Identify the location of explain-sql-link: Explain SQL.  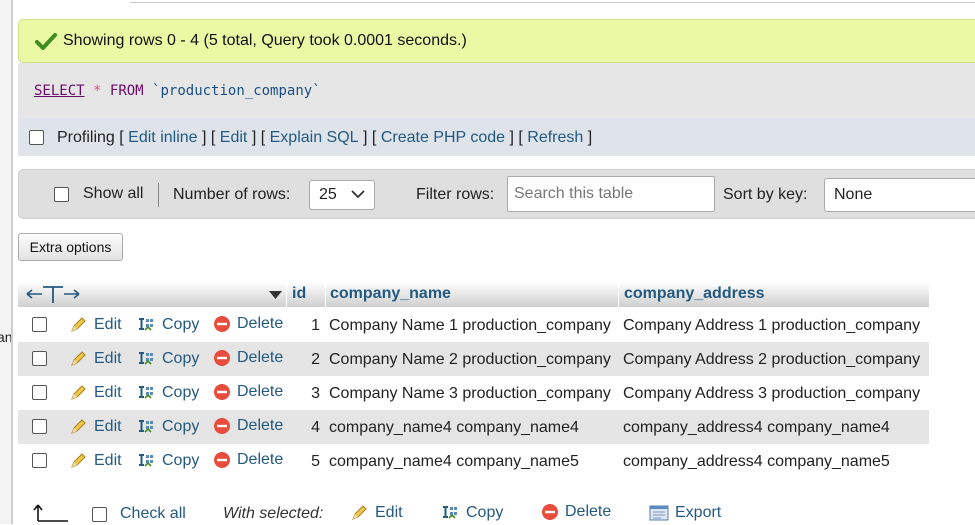
(314, 138).